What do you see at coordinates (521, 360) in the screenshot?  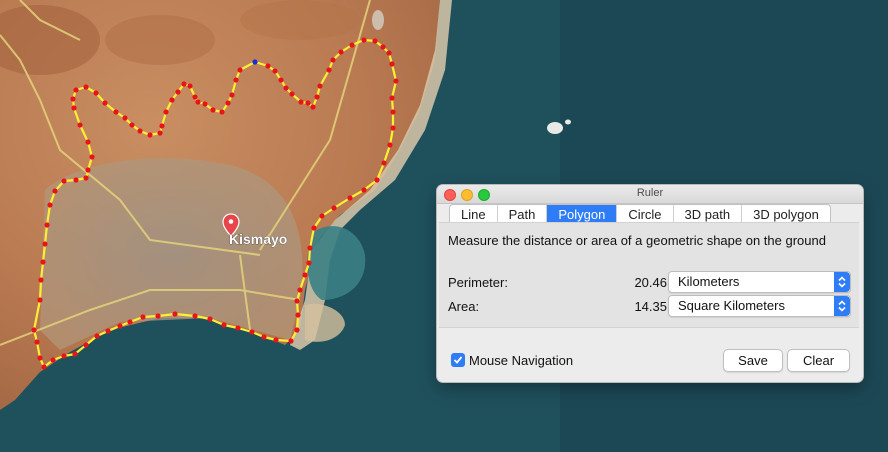 I see `mouse-navigation-label: Mouse Navigation` at bounding box center [521, 360].